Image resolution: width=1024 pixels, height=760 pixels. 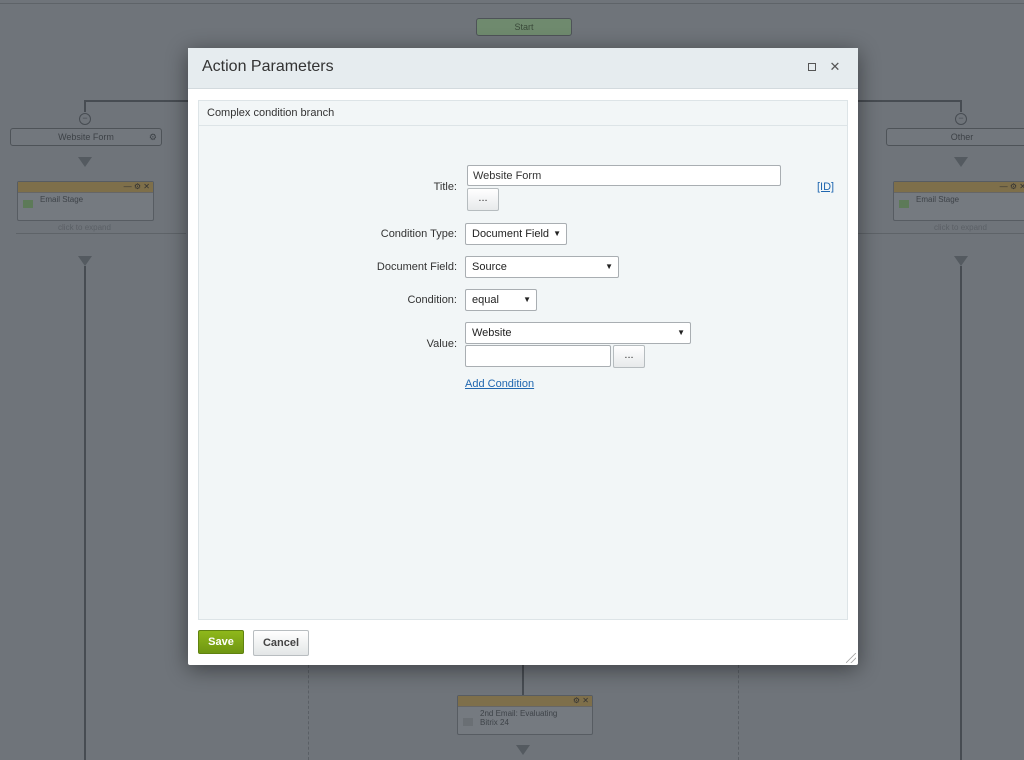 What do you see at coordinates (525, 701) in the screenshot?
I see `activity-toolbar: ⚙ ✕` at bounding box center [525, 701].